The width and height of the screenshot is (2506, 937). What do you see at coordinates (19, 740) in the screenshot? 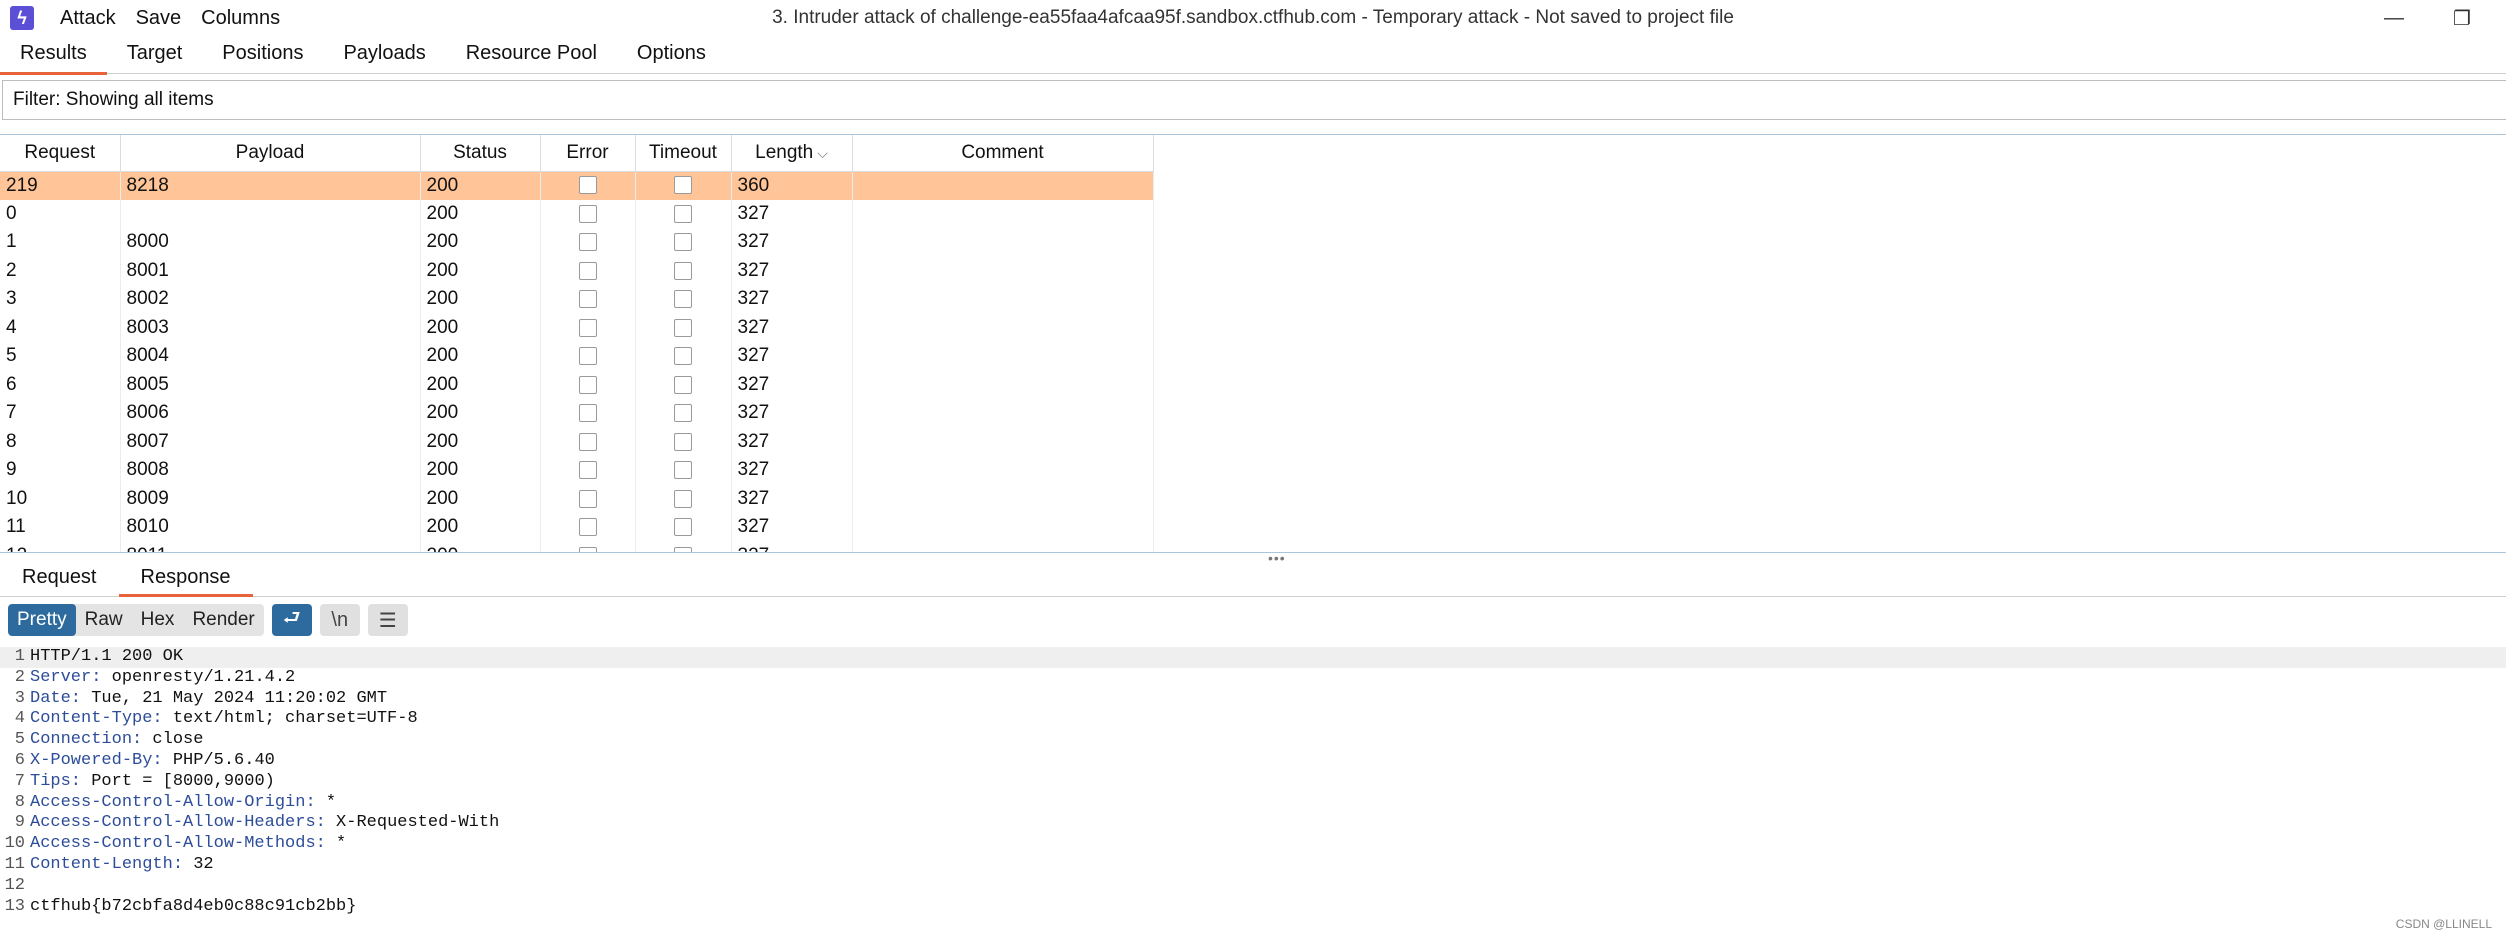
I see `line-number: 5` at bounding box center [19, 740].